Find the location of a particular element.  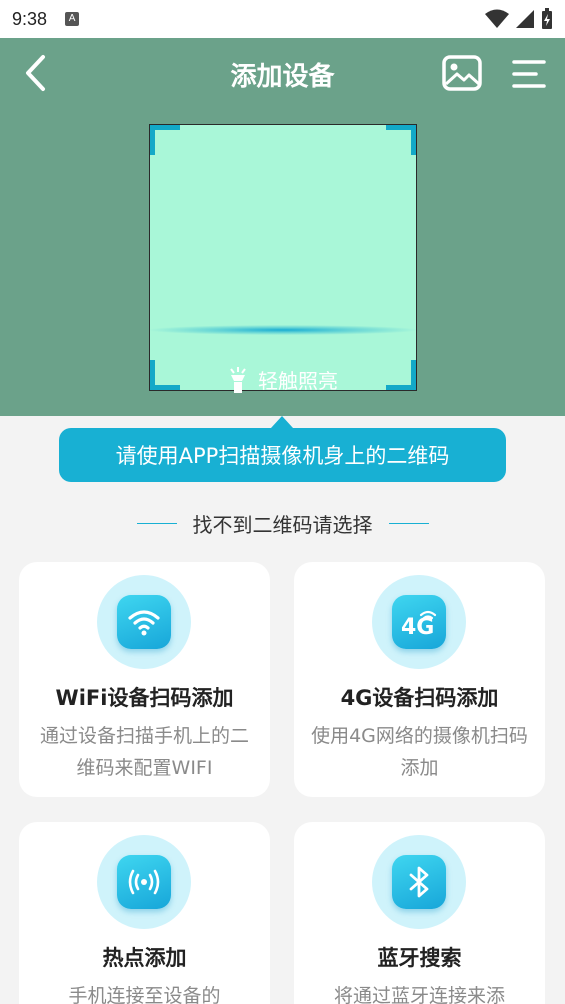

bluetooth-icon is located at coordinates (419, 882).